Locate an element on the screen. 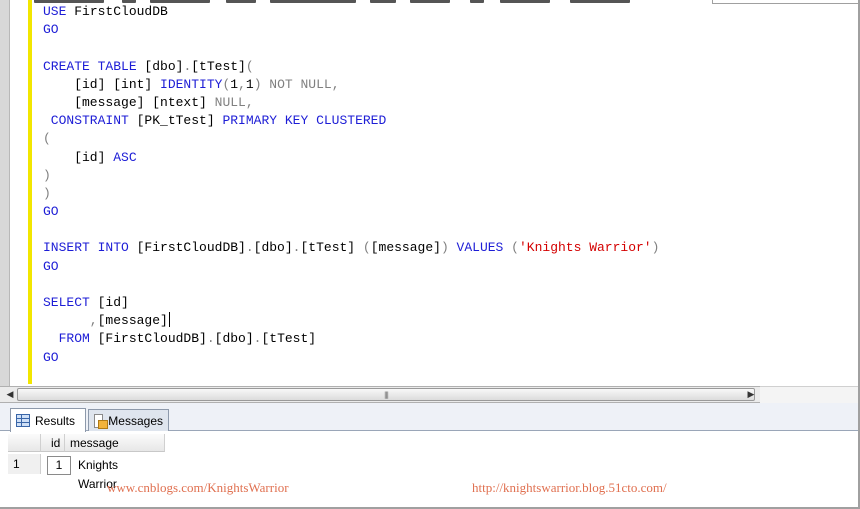 This screenshot has height=509, width=860. tab-results-label: Results is located at coordinates (55, 420).